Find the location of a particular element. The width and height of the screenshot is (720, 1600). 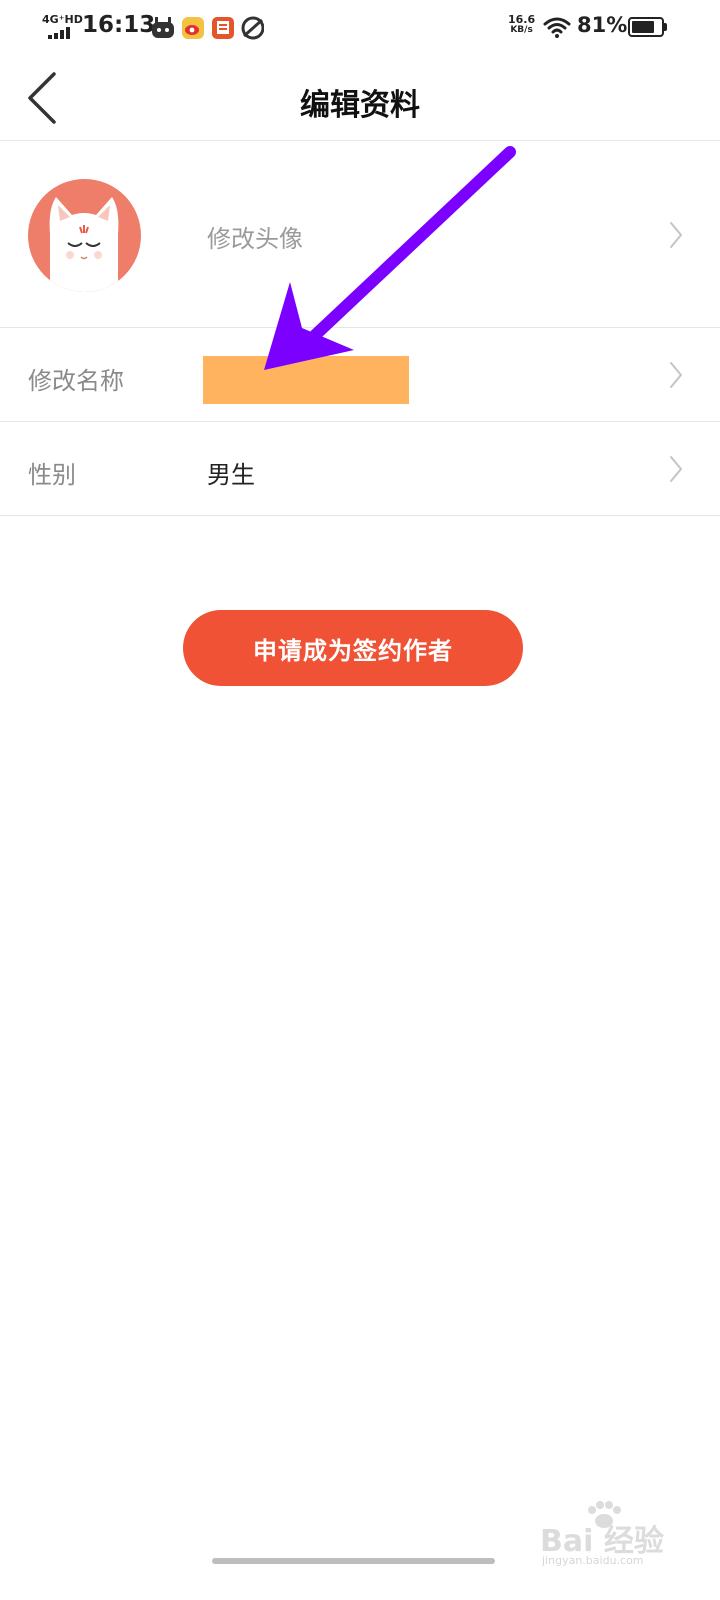

robot-app-icon is located at coordinates (163, 27).